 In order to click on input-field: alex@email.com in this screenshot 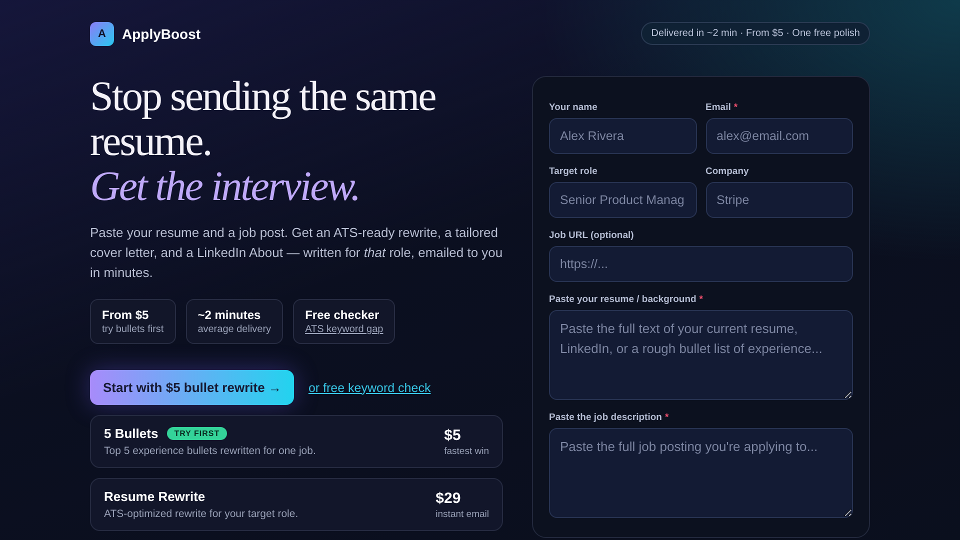, I will do `click(779, 136)`.